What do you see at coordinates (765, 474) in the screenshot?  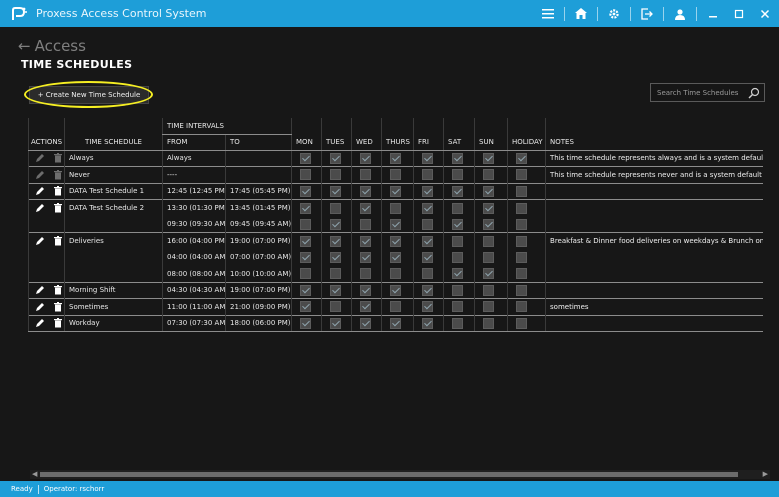 I see `scroll-right-icon: ▶` at bounding box center [765, 474].